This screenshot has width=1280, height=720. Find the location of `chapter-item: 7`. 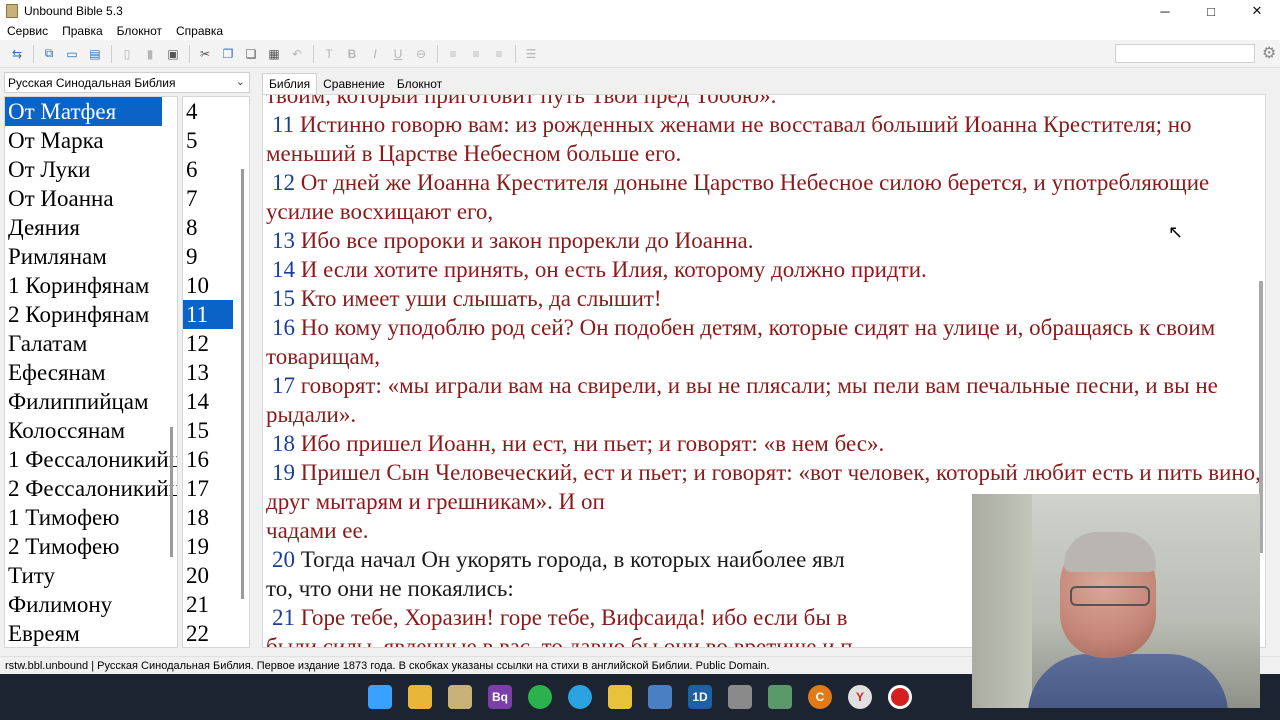

chapter-item: 7 is located at coordinates (208, 198).